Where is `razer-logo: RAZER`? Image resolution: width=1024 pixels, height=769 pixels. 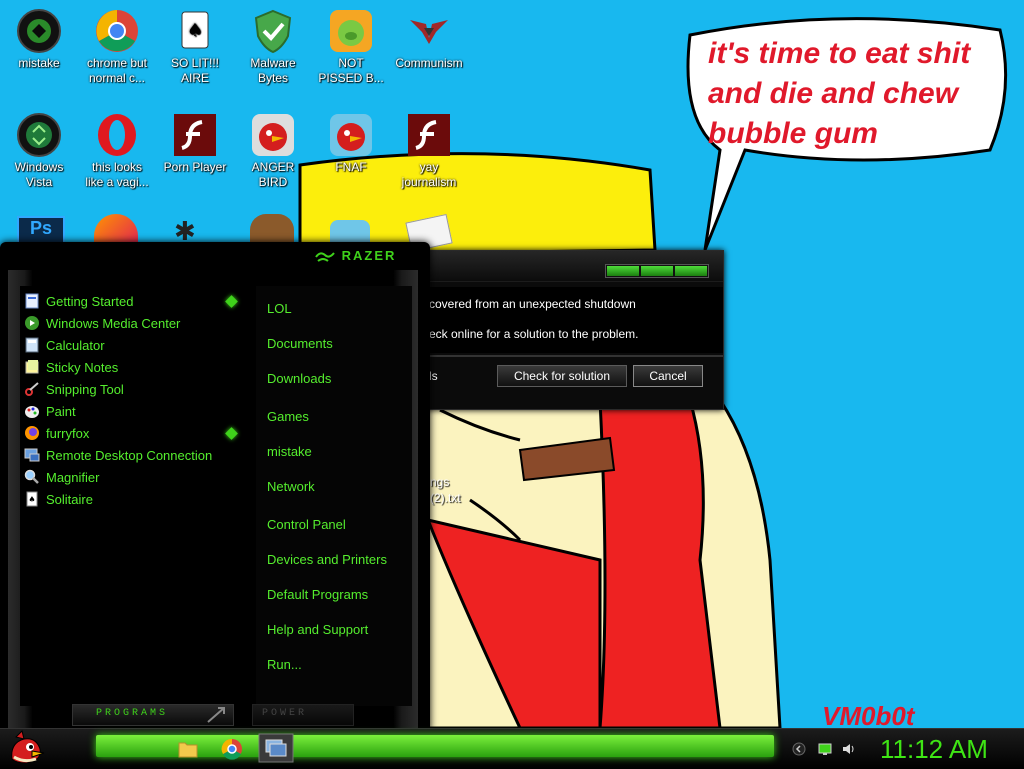 razer-logo: RAZER is located at coordinates (361, 256).